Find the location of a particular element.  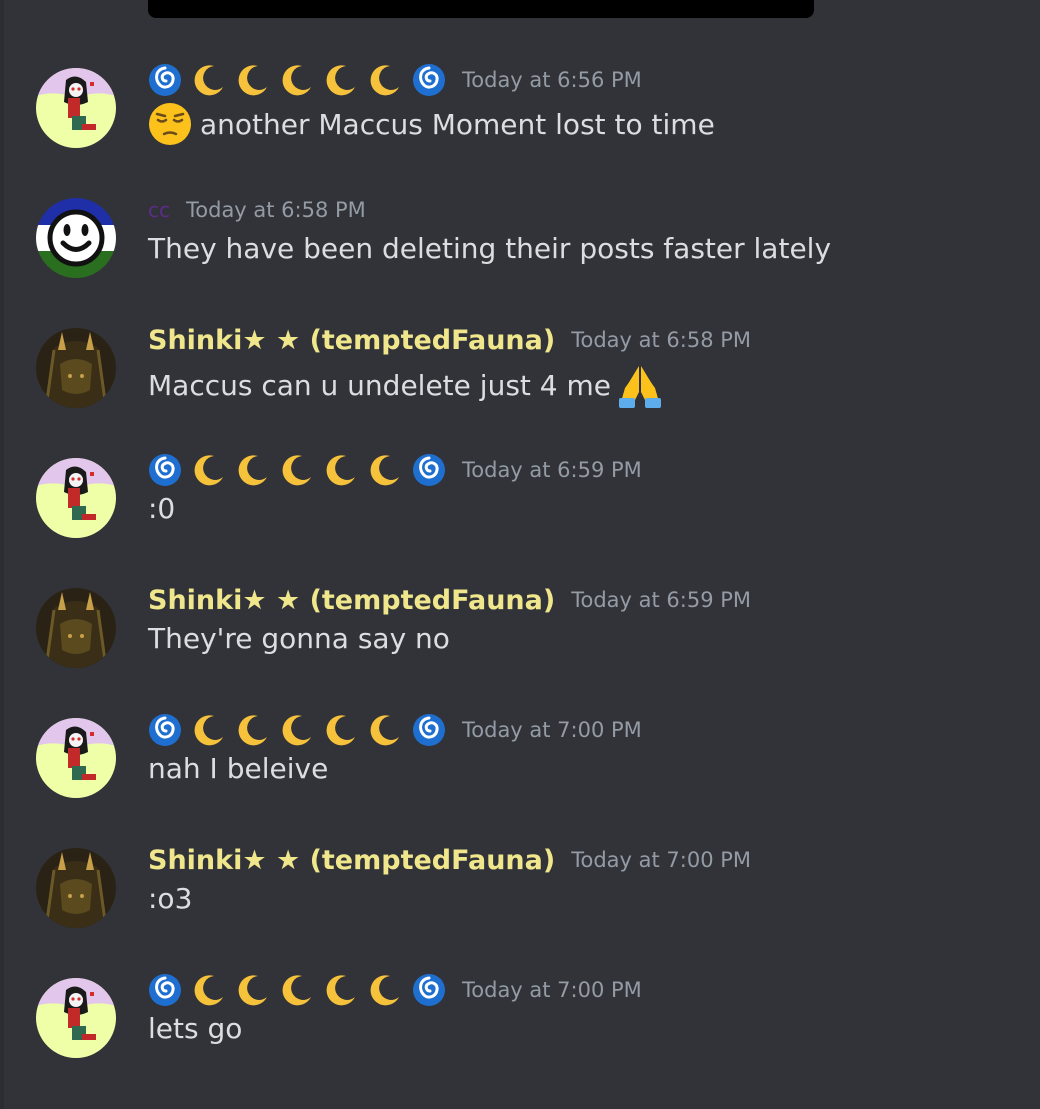

message-item: Today at 7:00 PM nah I beleive is located at coordinates (520, 760).